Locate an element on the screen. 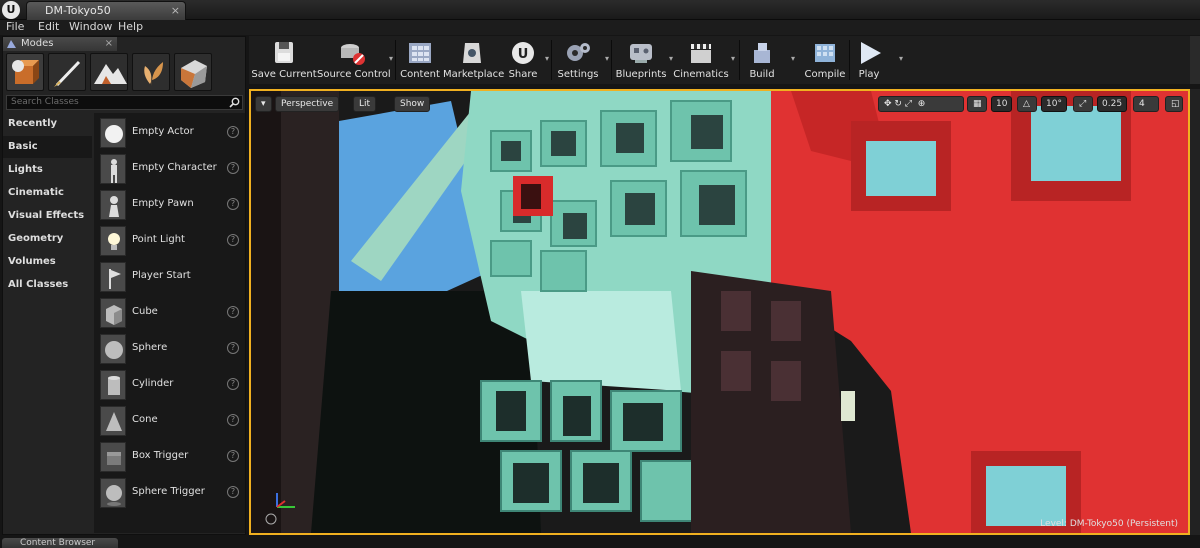 This screenshot has width=1200, height=548. category-cinematic: Cinematic is located at coordinates (47, 193).